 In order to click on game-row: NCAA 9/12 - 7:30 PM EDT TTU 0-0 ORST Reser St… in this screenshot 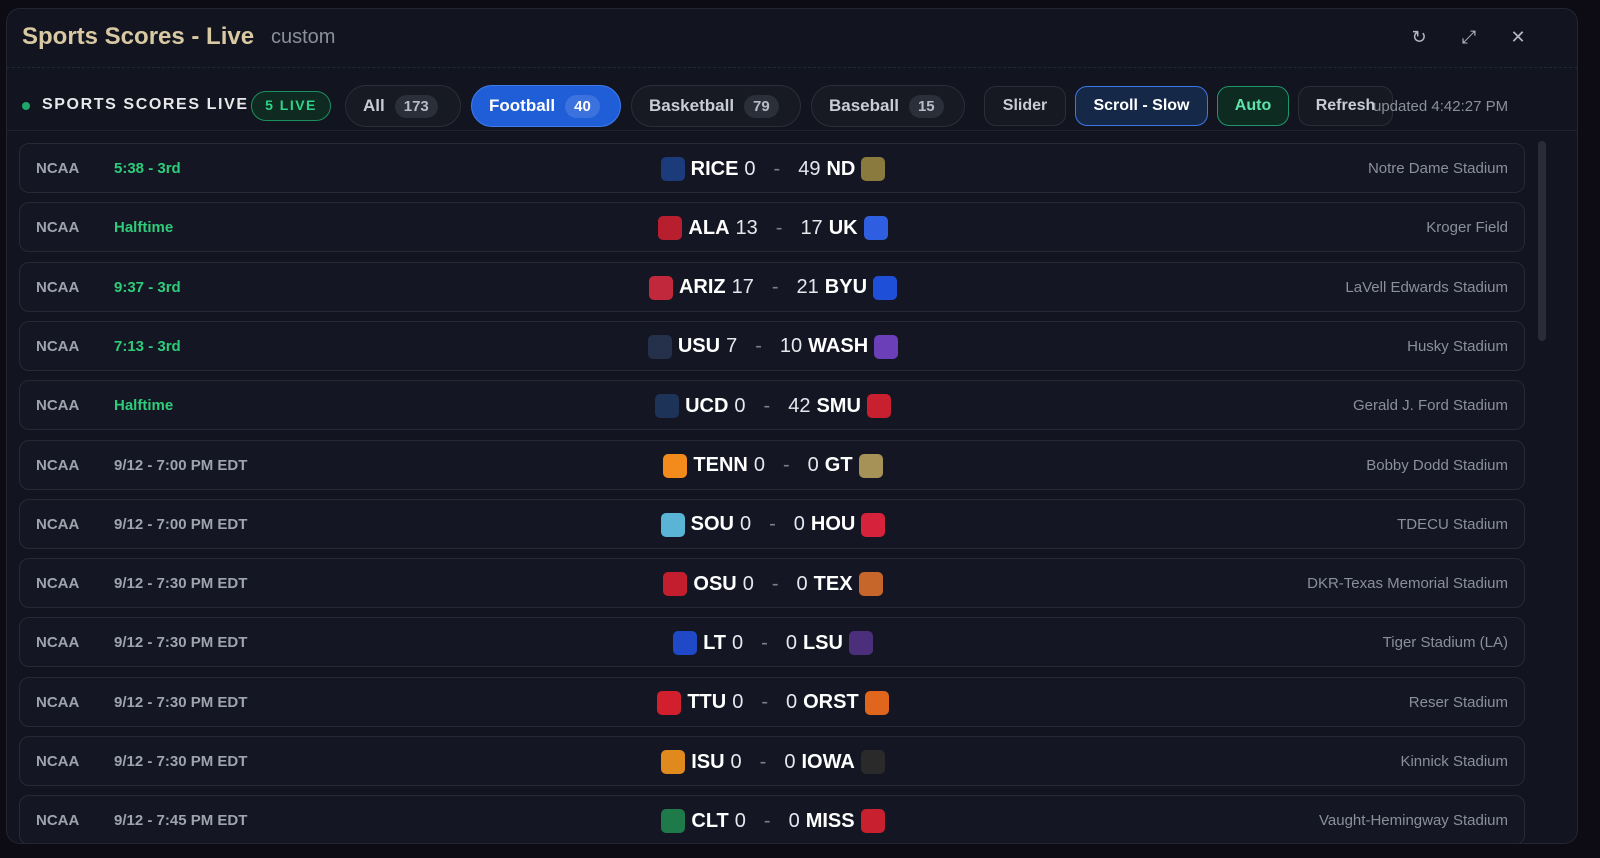, I will do `click(772, 701)`.